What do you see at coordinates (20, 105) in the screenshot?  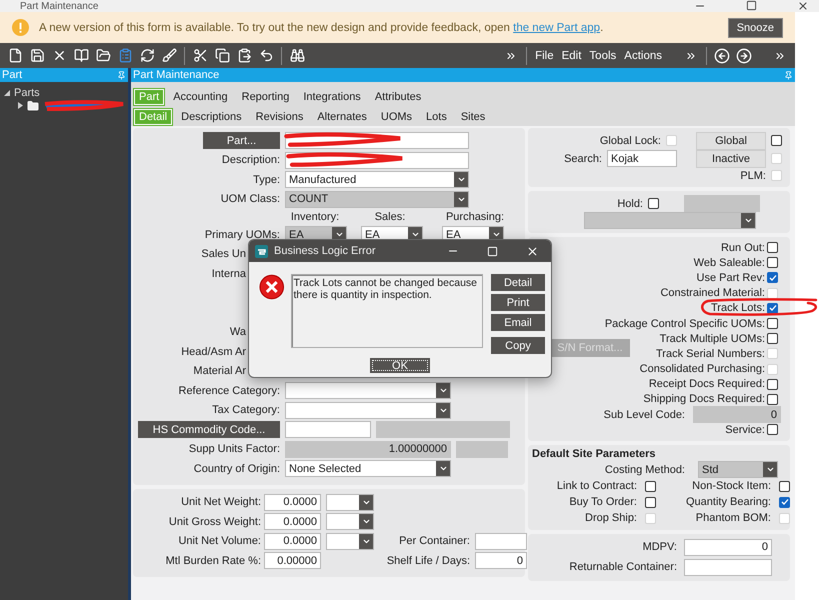 I see `collapsed-arrow-icon` at bounding box center [20, 105].